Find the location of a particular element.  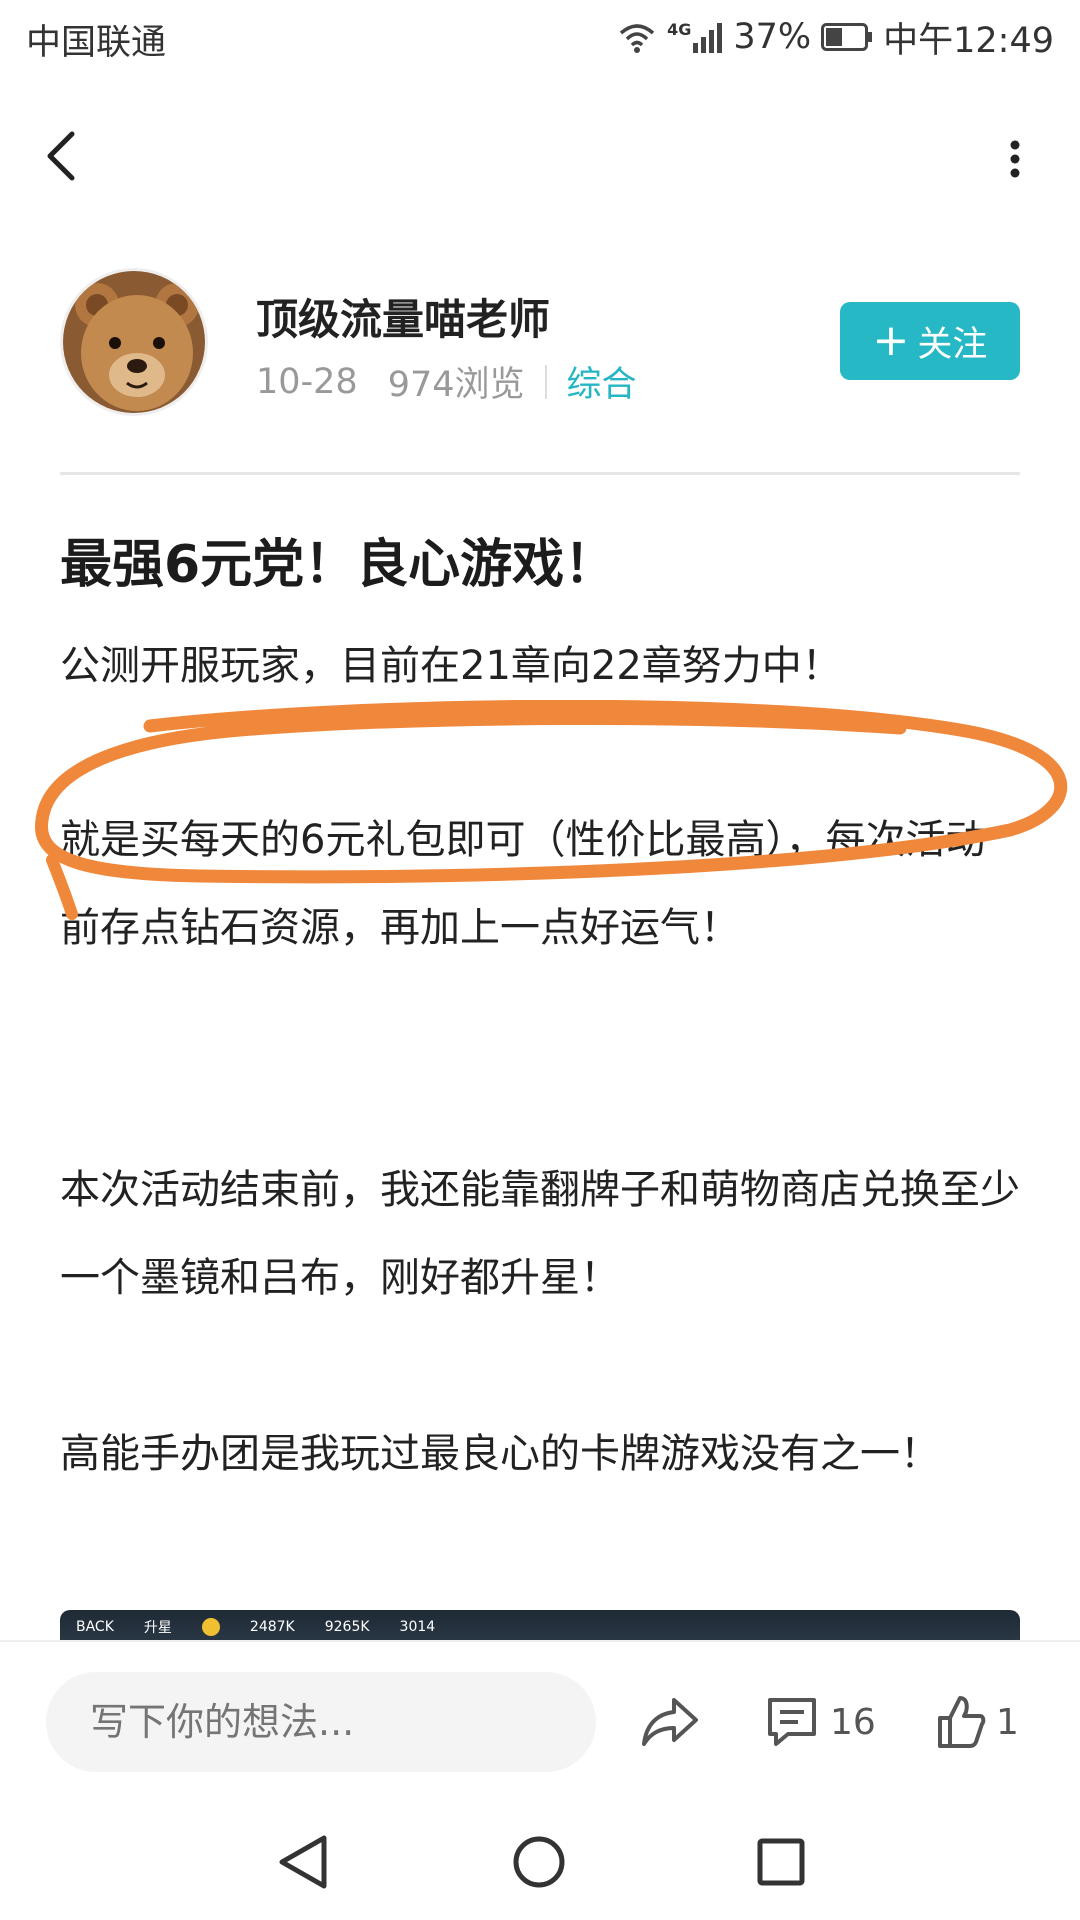

comment-icon is located at coordinates (792, 1722).